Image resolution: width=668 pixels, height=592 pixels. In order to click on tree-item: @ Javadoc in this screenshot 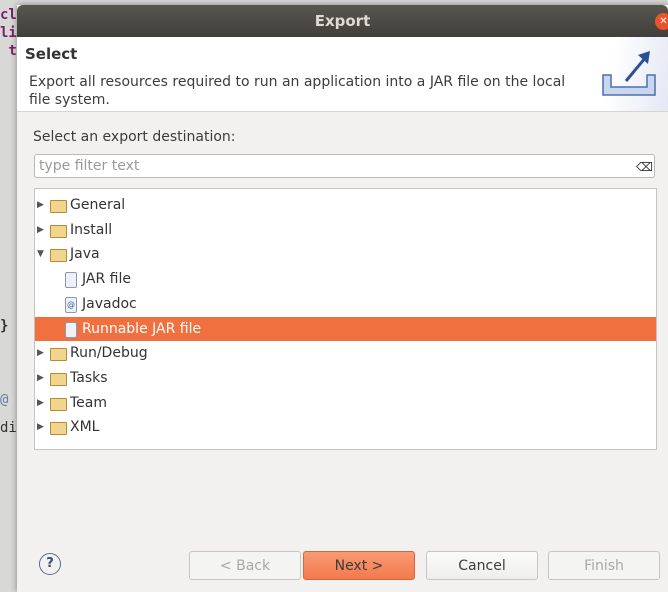, I will do `click(345, 304)`.